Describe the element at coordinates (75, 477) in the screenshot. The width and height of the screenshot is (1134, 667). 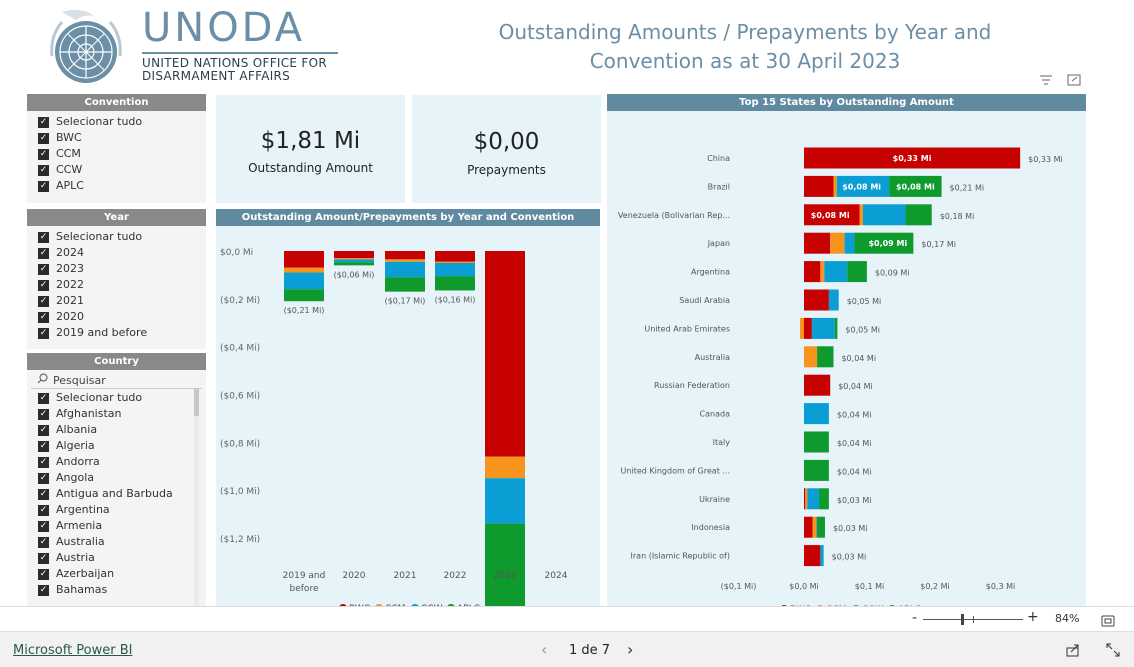
I see `slicer-option-label: Angola` at that location.